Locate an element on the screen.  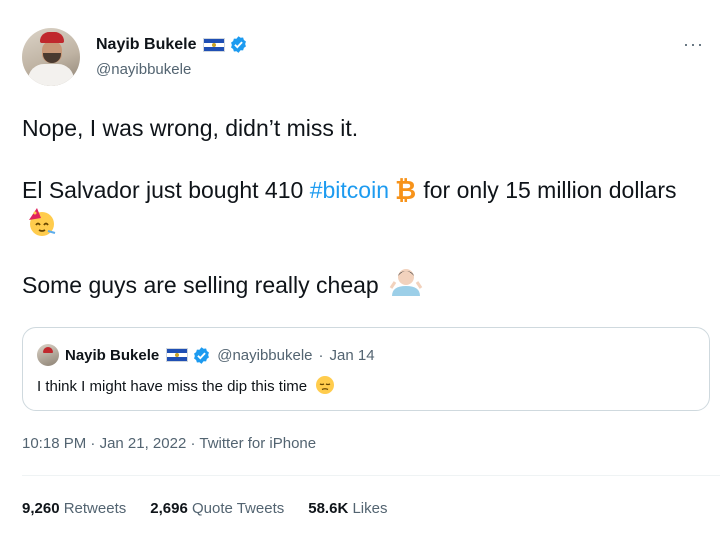
retweets-label: Retweets is located at coordinates (95, 508).